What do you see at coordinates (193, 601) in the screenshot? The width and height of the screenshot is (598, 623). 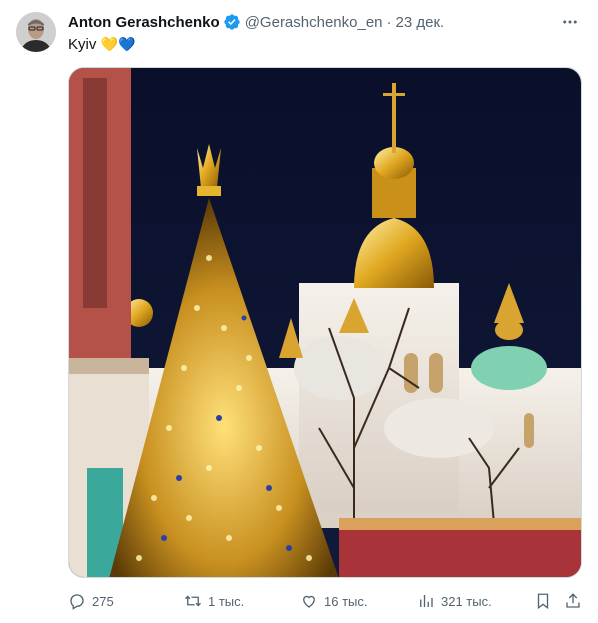 I see `retweet-icon` at bounding box center [193, 601].